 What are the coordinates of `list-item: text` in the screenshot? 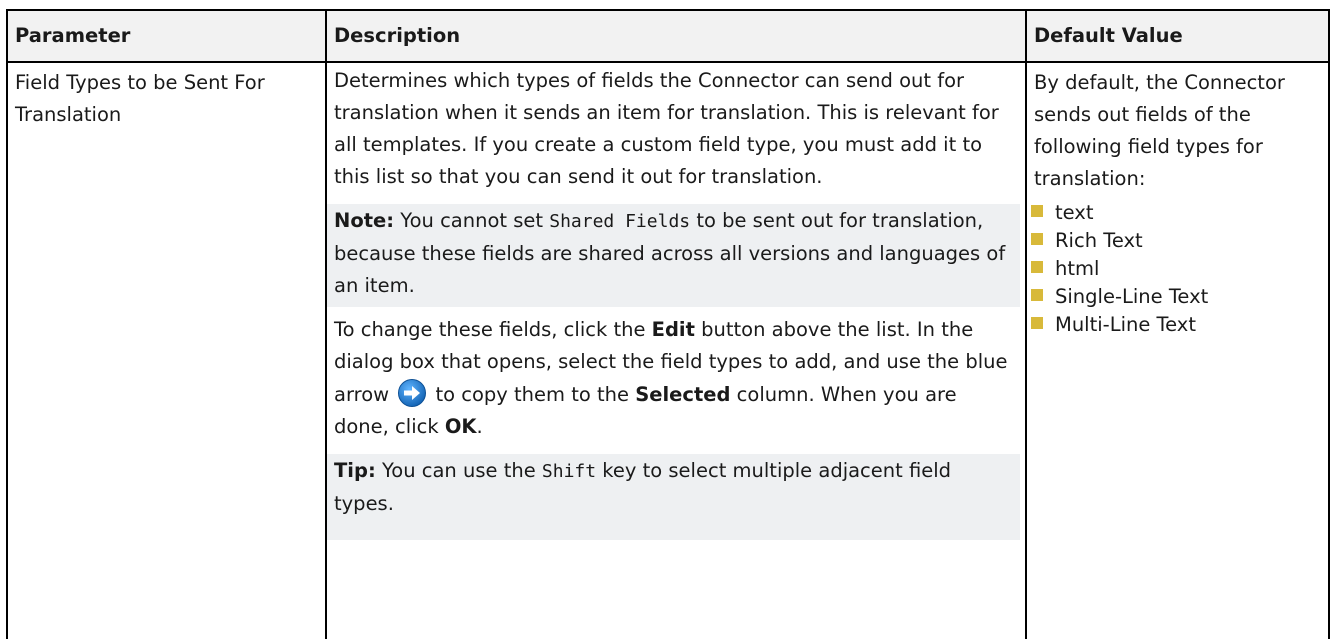 It's located at (1177, 213).